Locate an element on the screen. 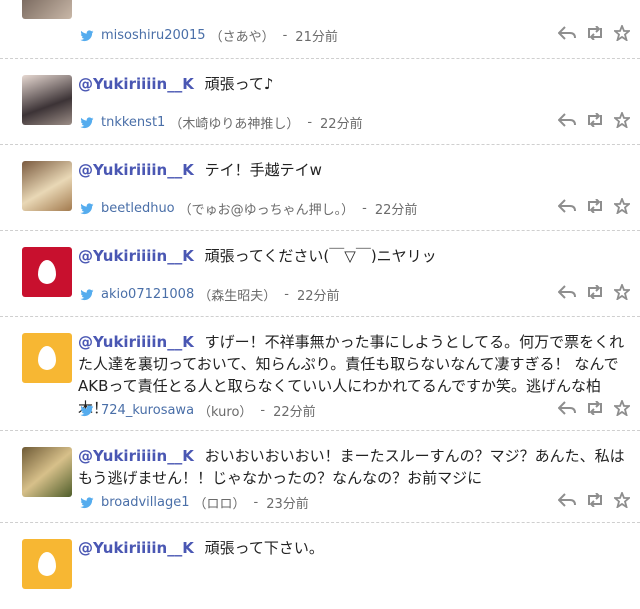 Image resolution: width=640 pixels, height=609 pixels. tweet-username: 724_kurosawa is located at coordinates (147, 410).